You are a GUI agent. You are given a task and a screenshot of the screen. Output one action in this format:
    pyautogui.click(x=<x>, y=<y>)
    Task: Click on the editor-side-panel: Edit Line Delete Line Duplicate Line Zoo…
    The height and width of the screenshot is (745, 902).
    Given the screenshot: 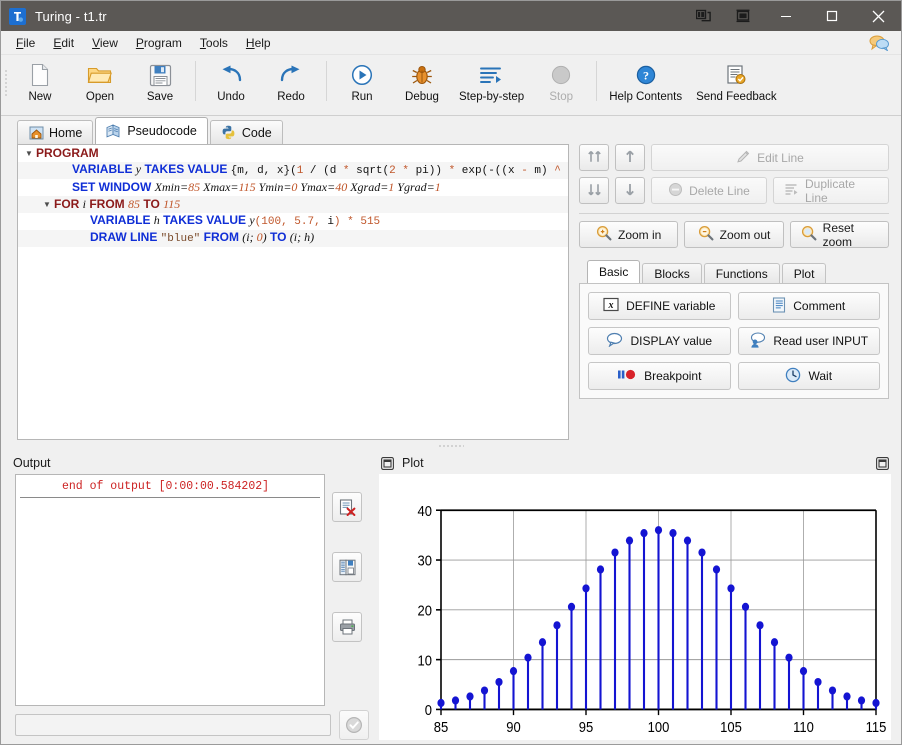 What is the action you would take?
    pyautogui.click(x=734, y=292)
    